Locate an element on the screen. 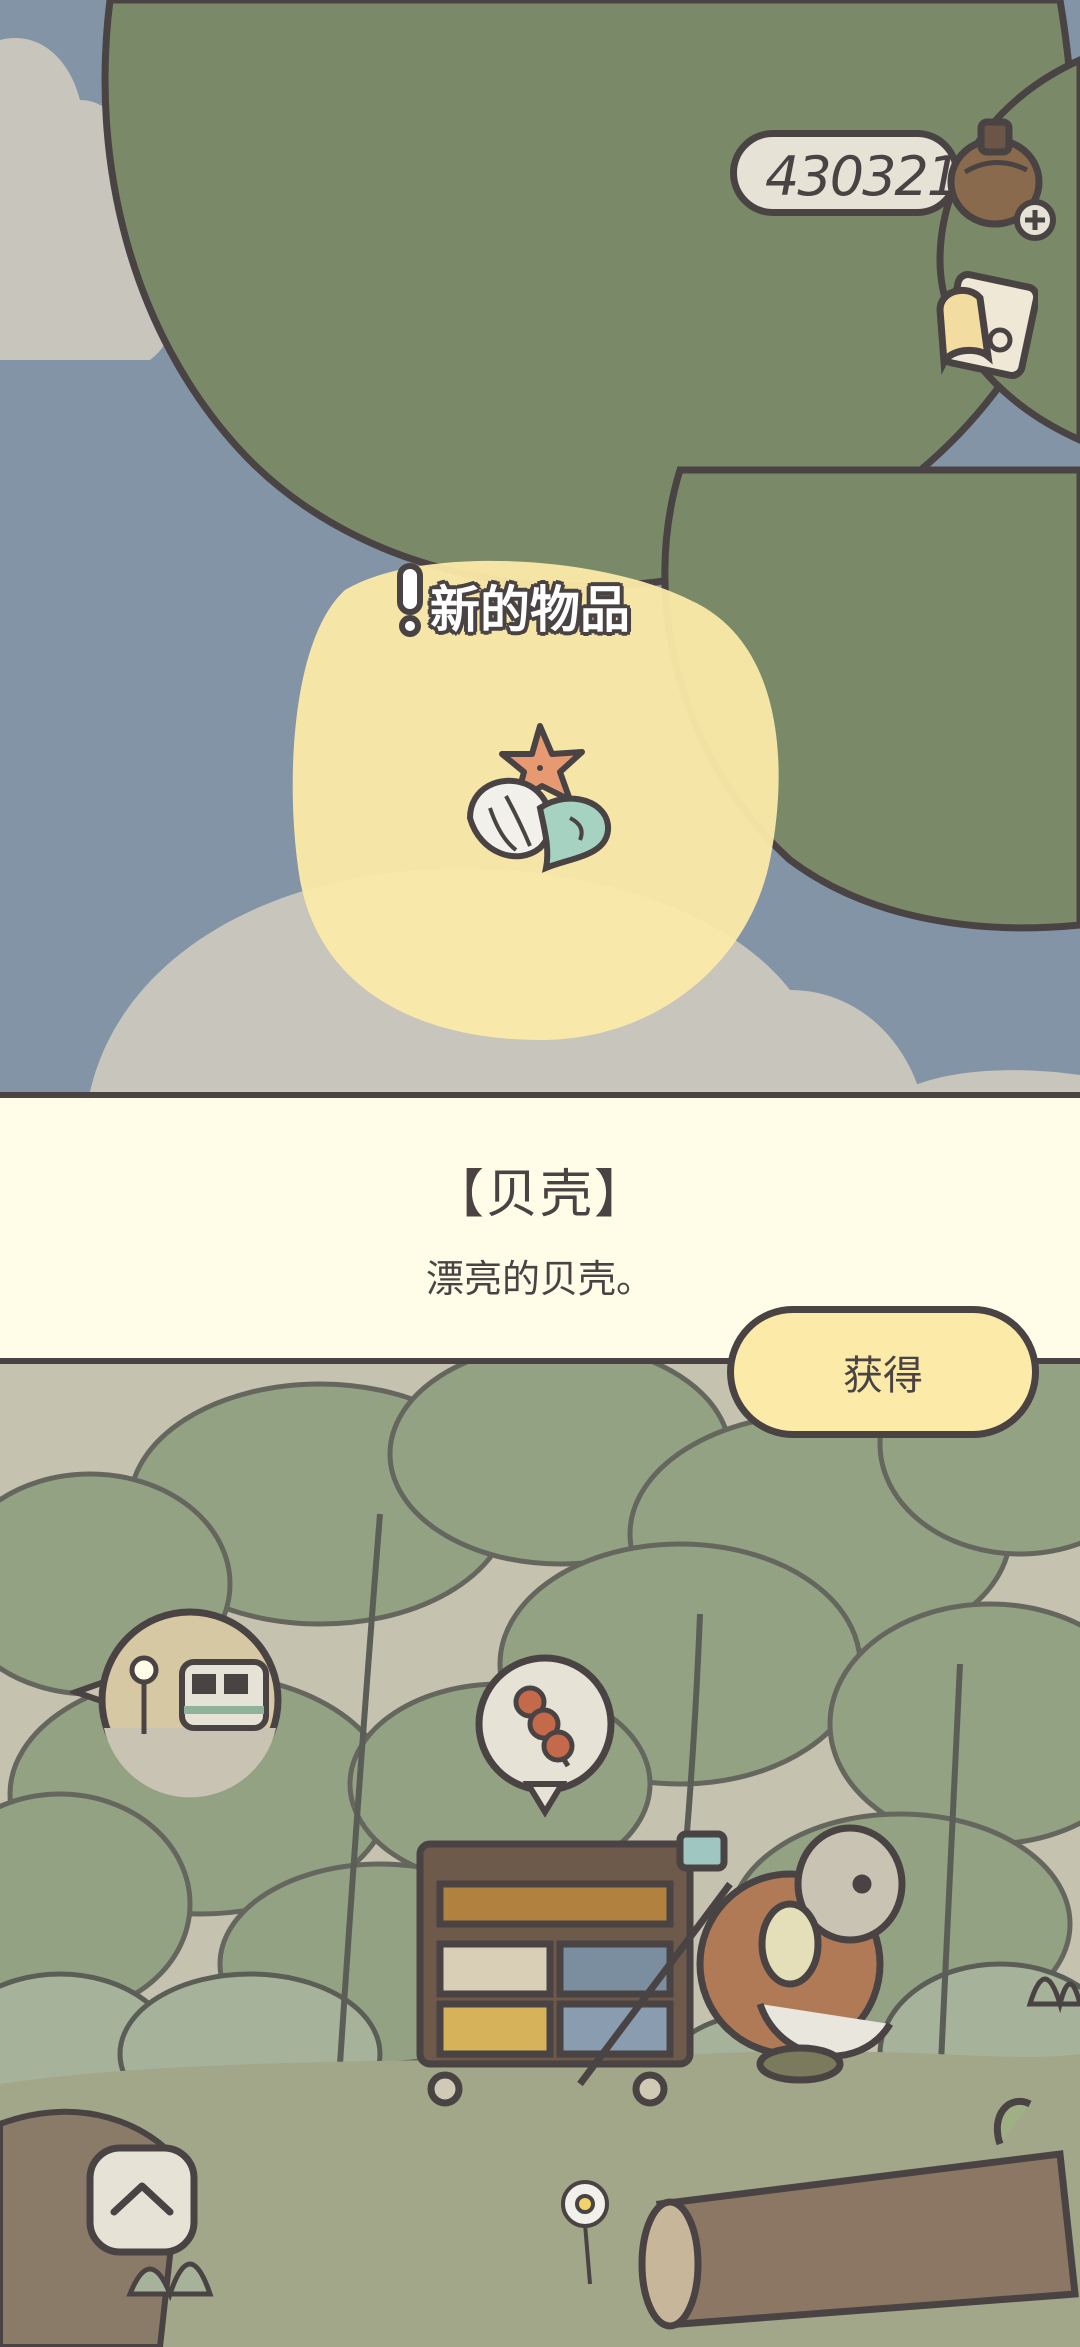 Image resolution: width=1080 pixels, height=2347 pixels. coin-counter: 430321 is located at coordinates (845, 173).